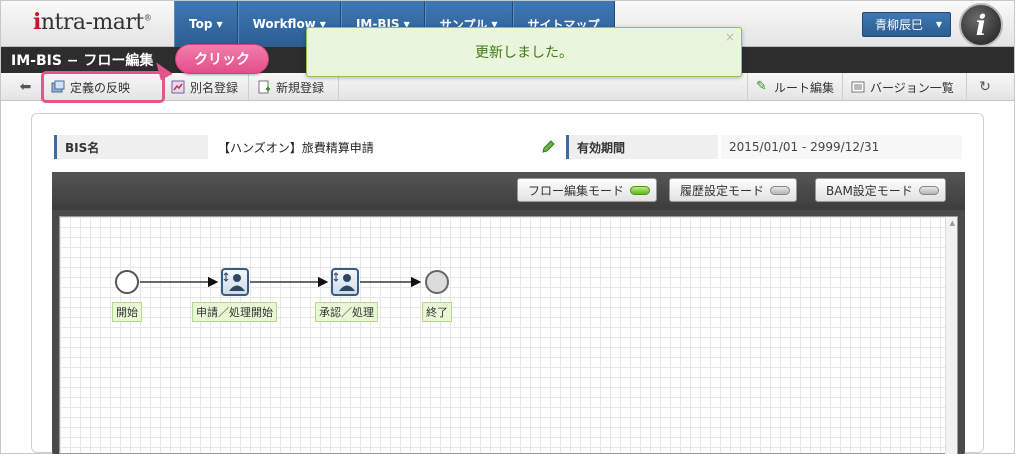  What do you see at coordinates (869, 190) in the screenshot?
I see `bam-setting-mode-label: BAM設定モード` at bounding box center [869, 190].